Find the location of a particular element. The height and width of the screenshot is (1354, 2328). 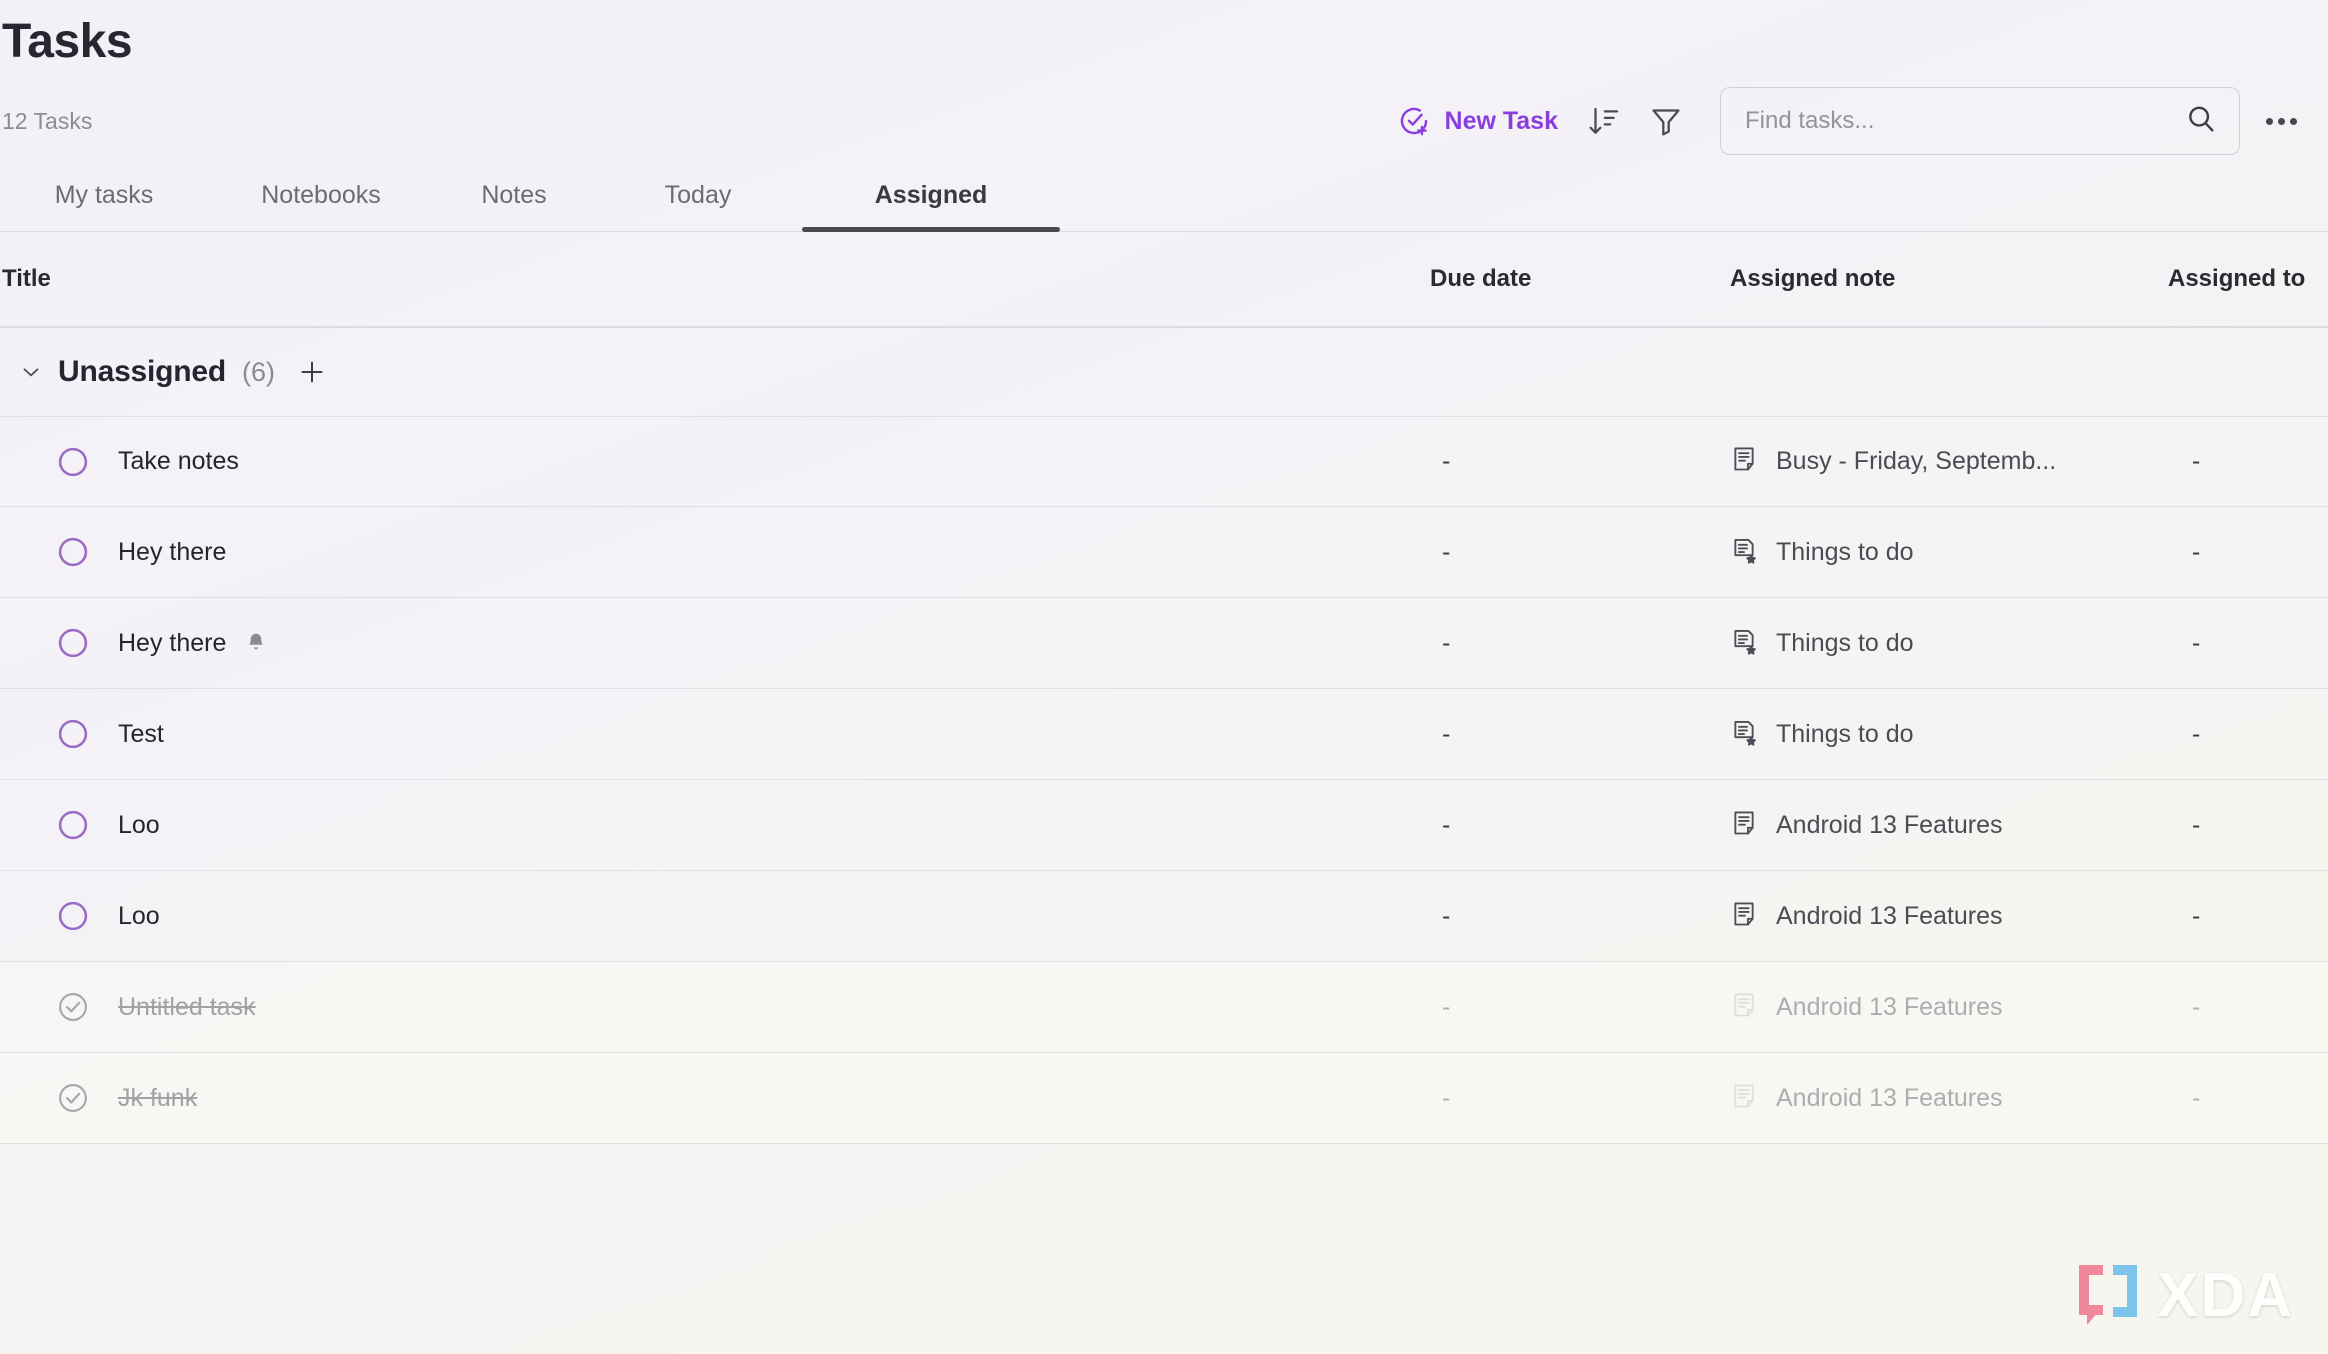

sort-button is located at coordinates (1604, 121).